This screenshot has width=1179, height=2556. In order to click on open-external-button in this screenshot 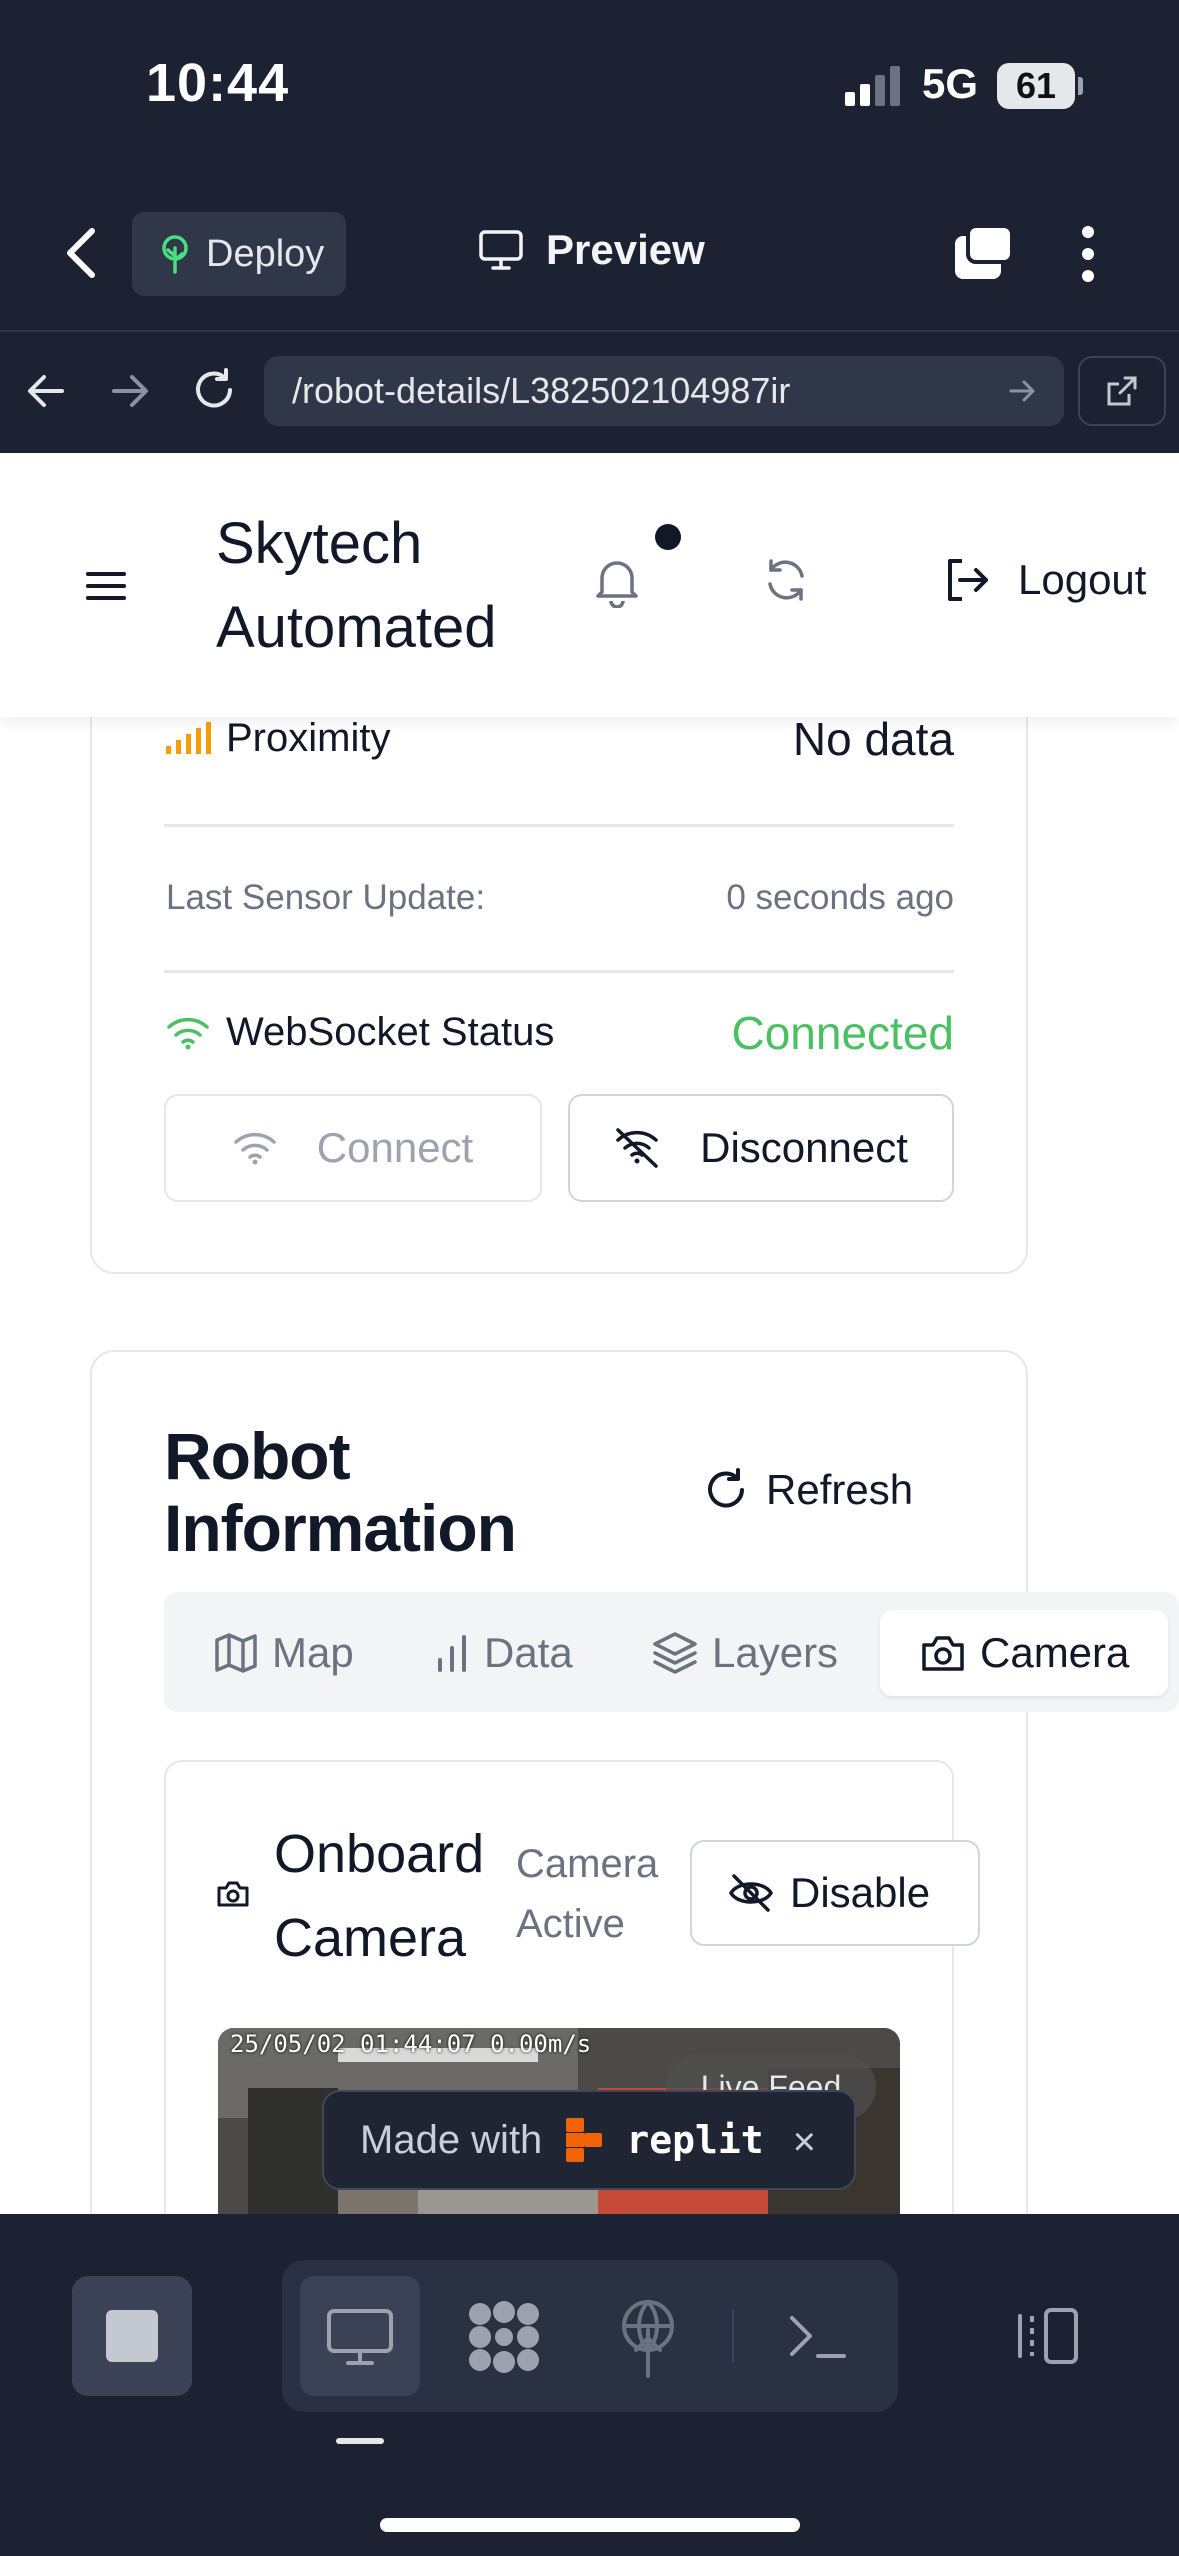, I will do `click(1122, 391)`.